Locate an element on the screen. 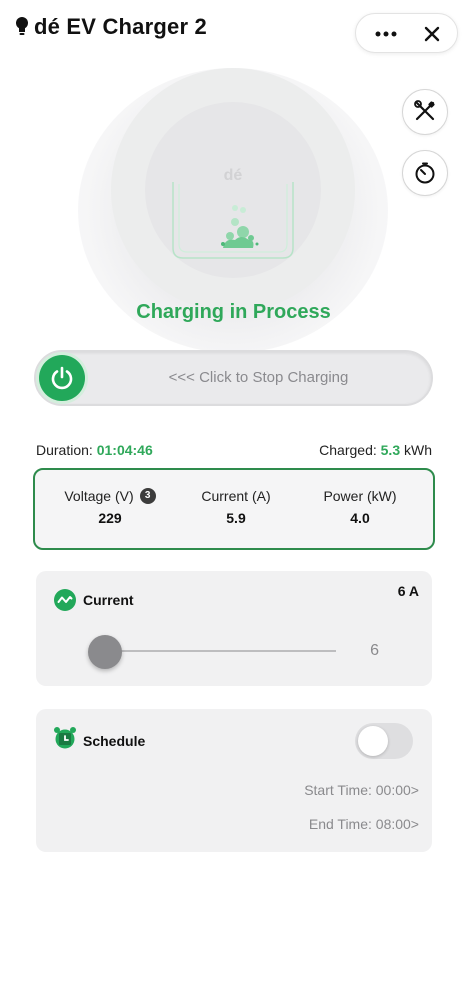 The height and width of the screenshot is (1000, 467). current-readout: 6 A is located at coordinates (408, 591).